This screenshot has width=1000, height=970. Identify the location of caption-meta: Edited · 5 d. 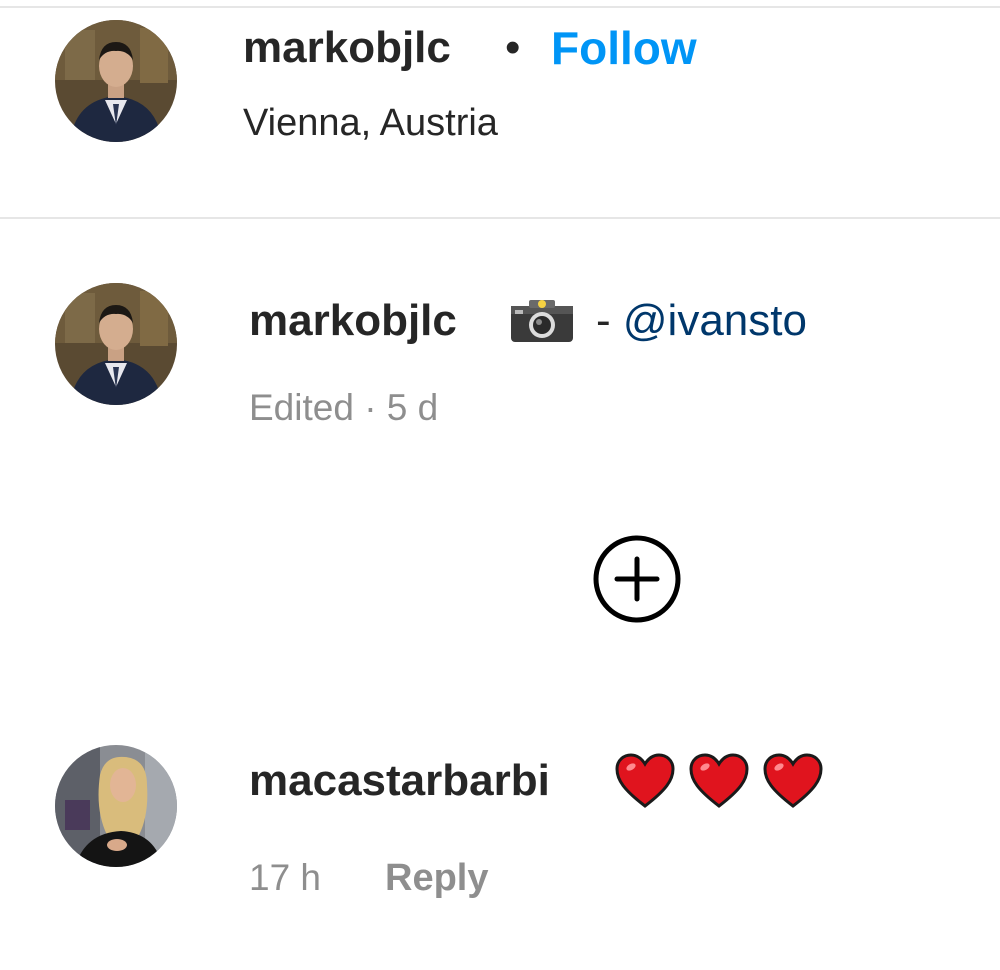
(344, 407).